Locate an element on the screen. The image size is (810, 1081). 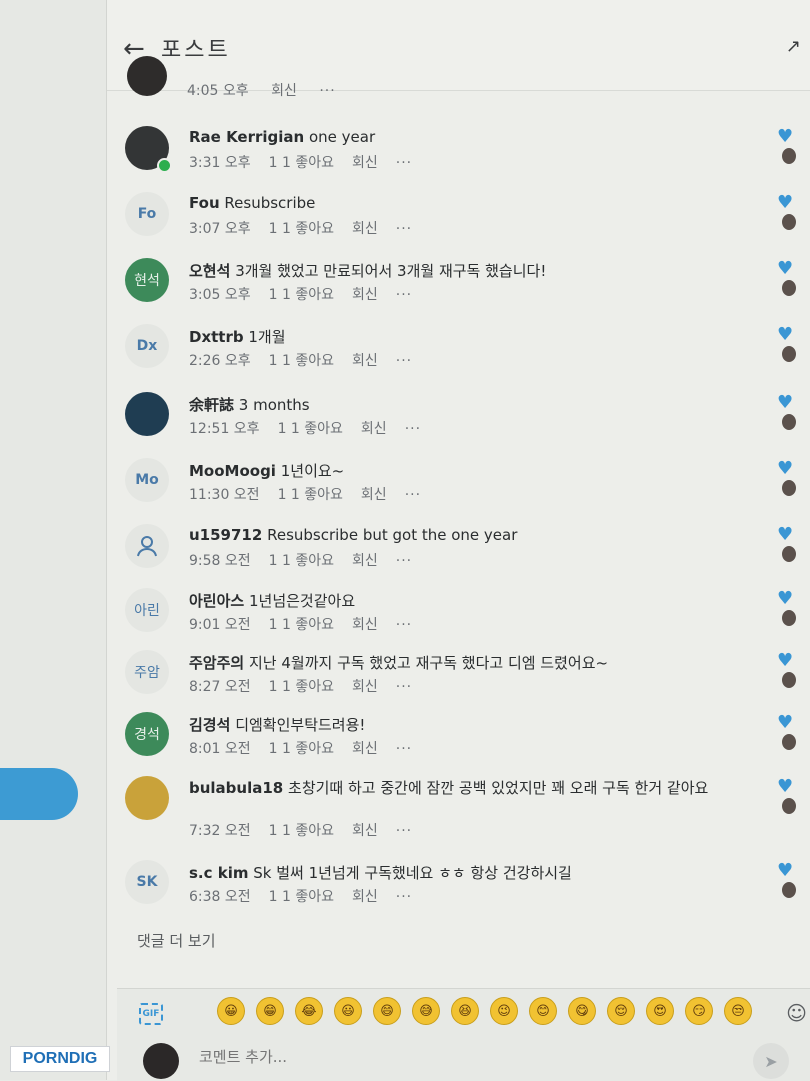
emoji-button: 😊 is located at coordinates (543, 1011).